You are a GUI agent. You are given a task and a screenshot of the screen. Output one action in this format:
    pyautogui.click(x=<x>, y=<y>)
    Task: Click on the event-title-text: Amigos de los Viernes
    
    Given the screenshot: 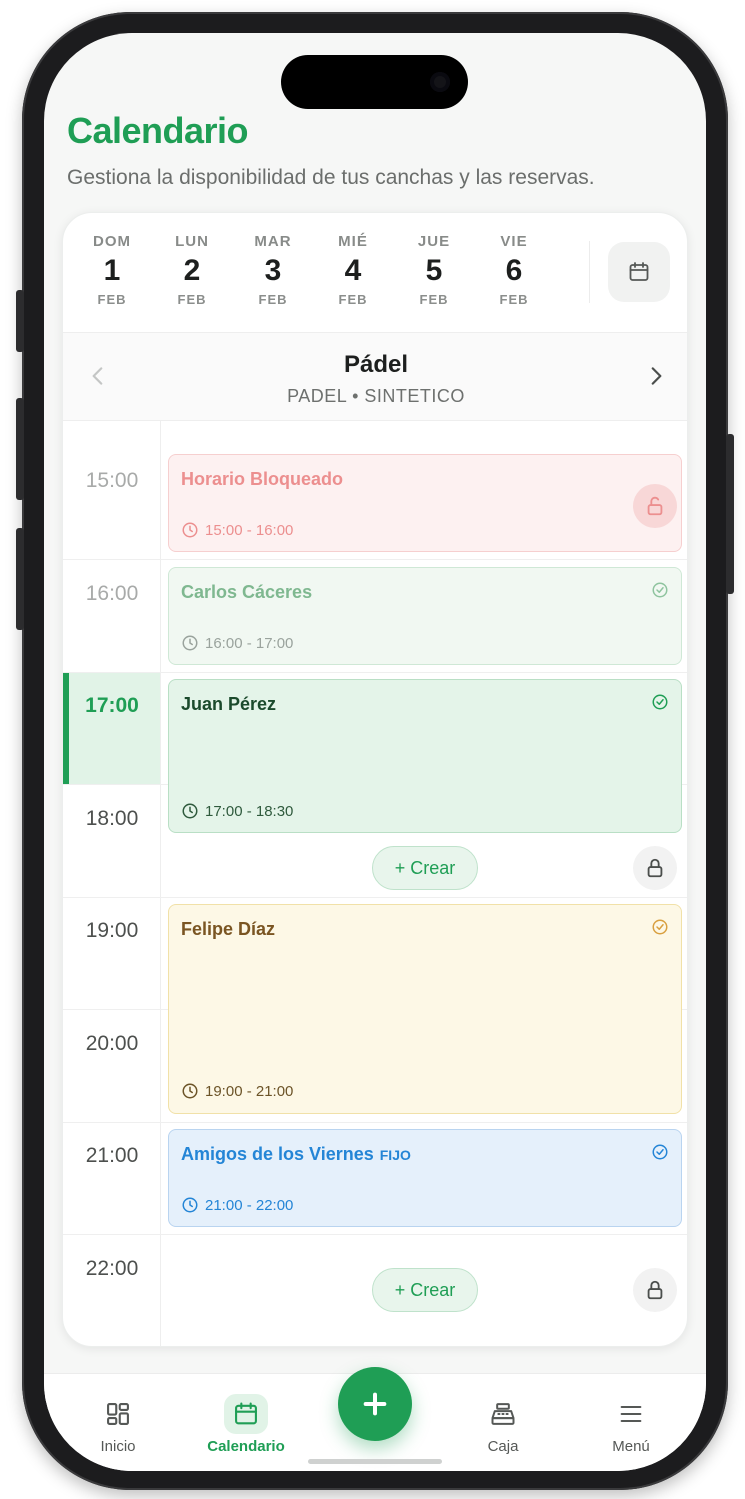 What is the action you would take?
    pyautogui.click(x=277, y=1154)
    